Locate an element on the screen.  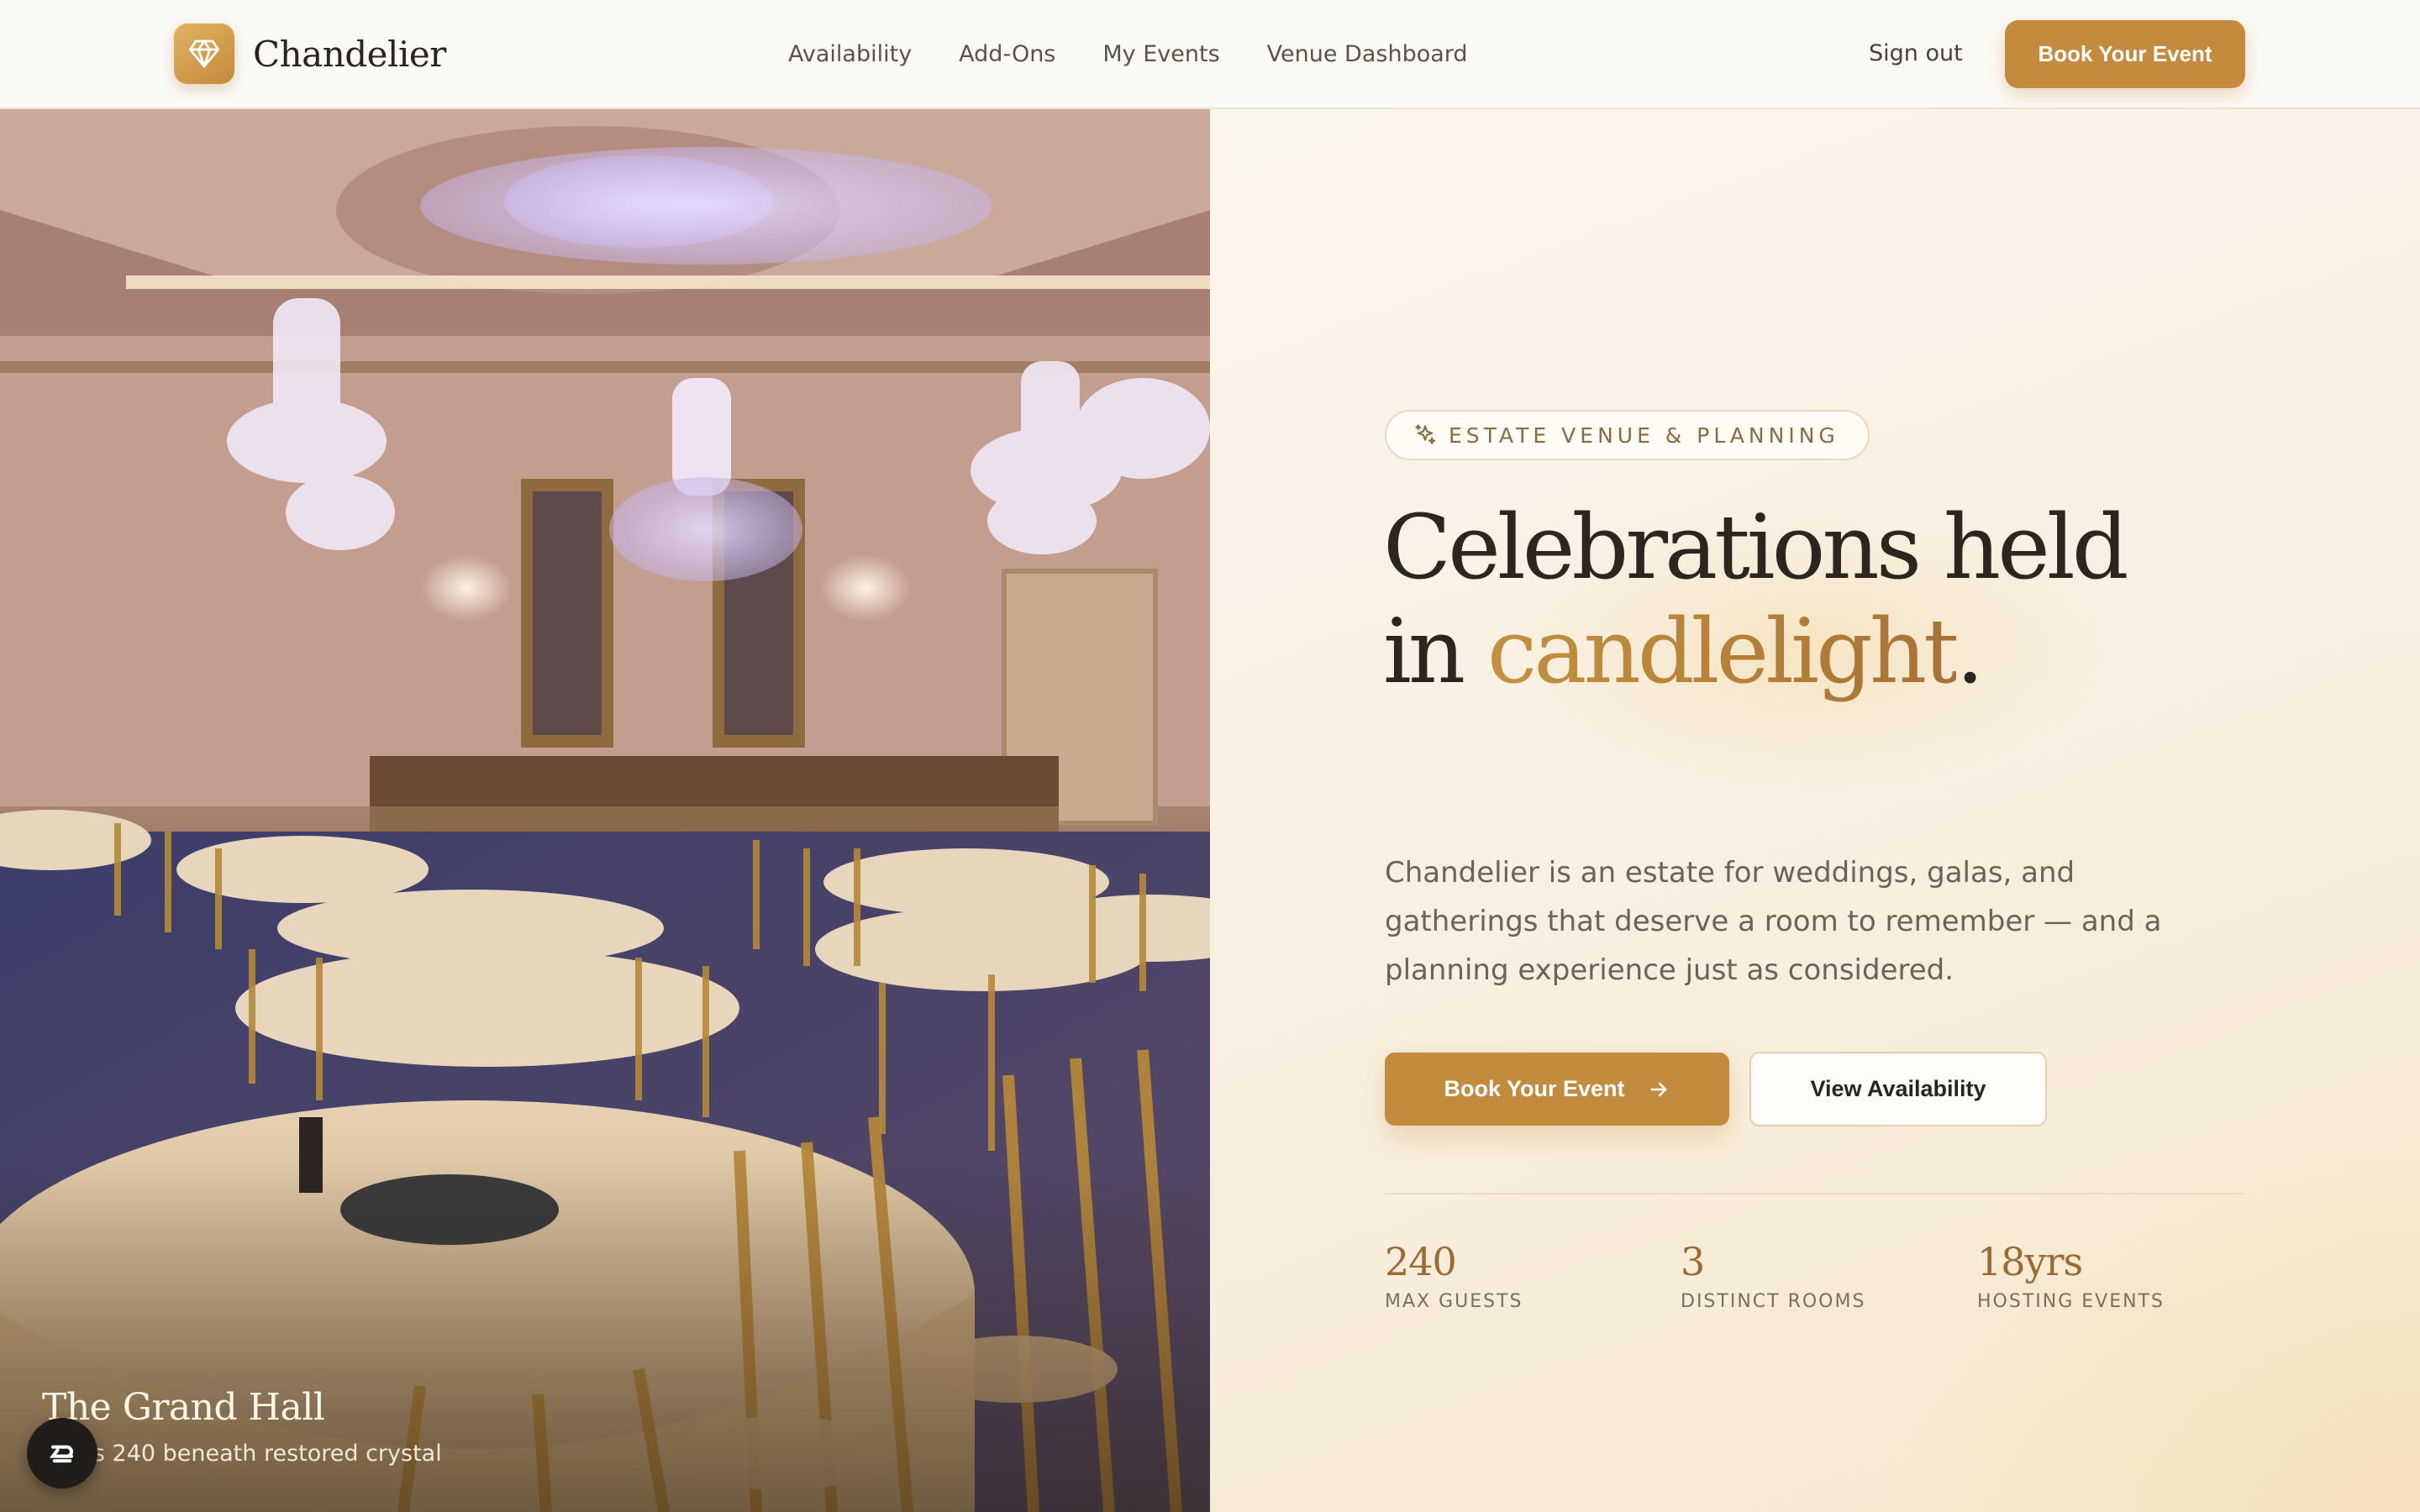
stats-divider is located at coordinates (1815, 1193).